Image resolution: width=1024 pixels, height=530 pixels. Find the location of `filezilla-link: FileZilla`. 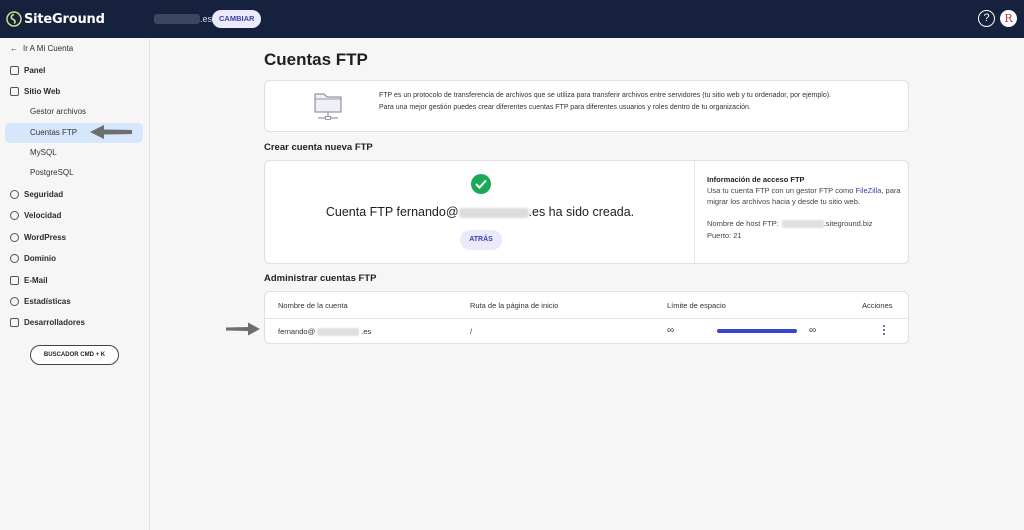

filezilla-link: FileZilla is located at coordinates (869, 190).